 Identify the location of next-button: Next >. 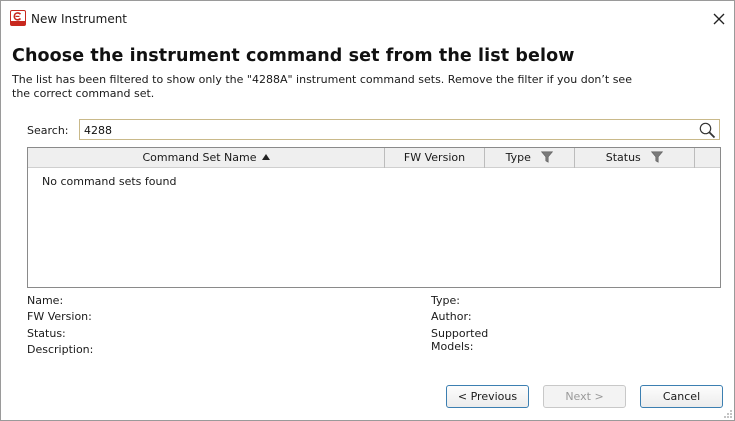
(584, 396).